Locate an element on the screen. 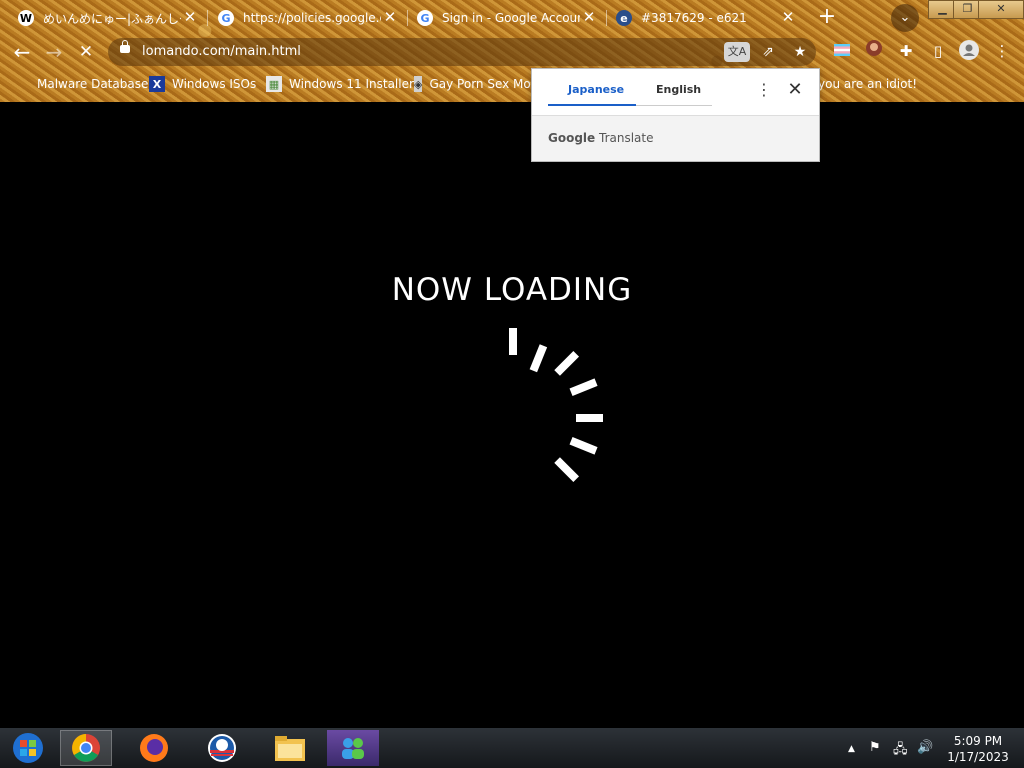 Image resolution: width=1024 pixels, height=768 pixels. volume-icon: 🔊 is located at coordinates (925, 747).